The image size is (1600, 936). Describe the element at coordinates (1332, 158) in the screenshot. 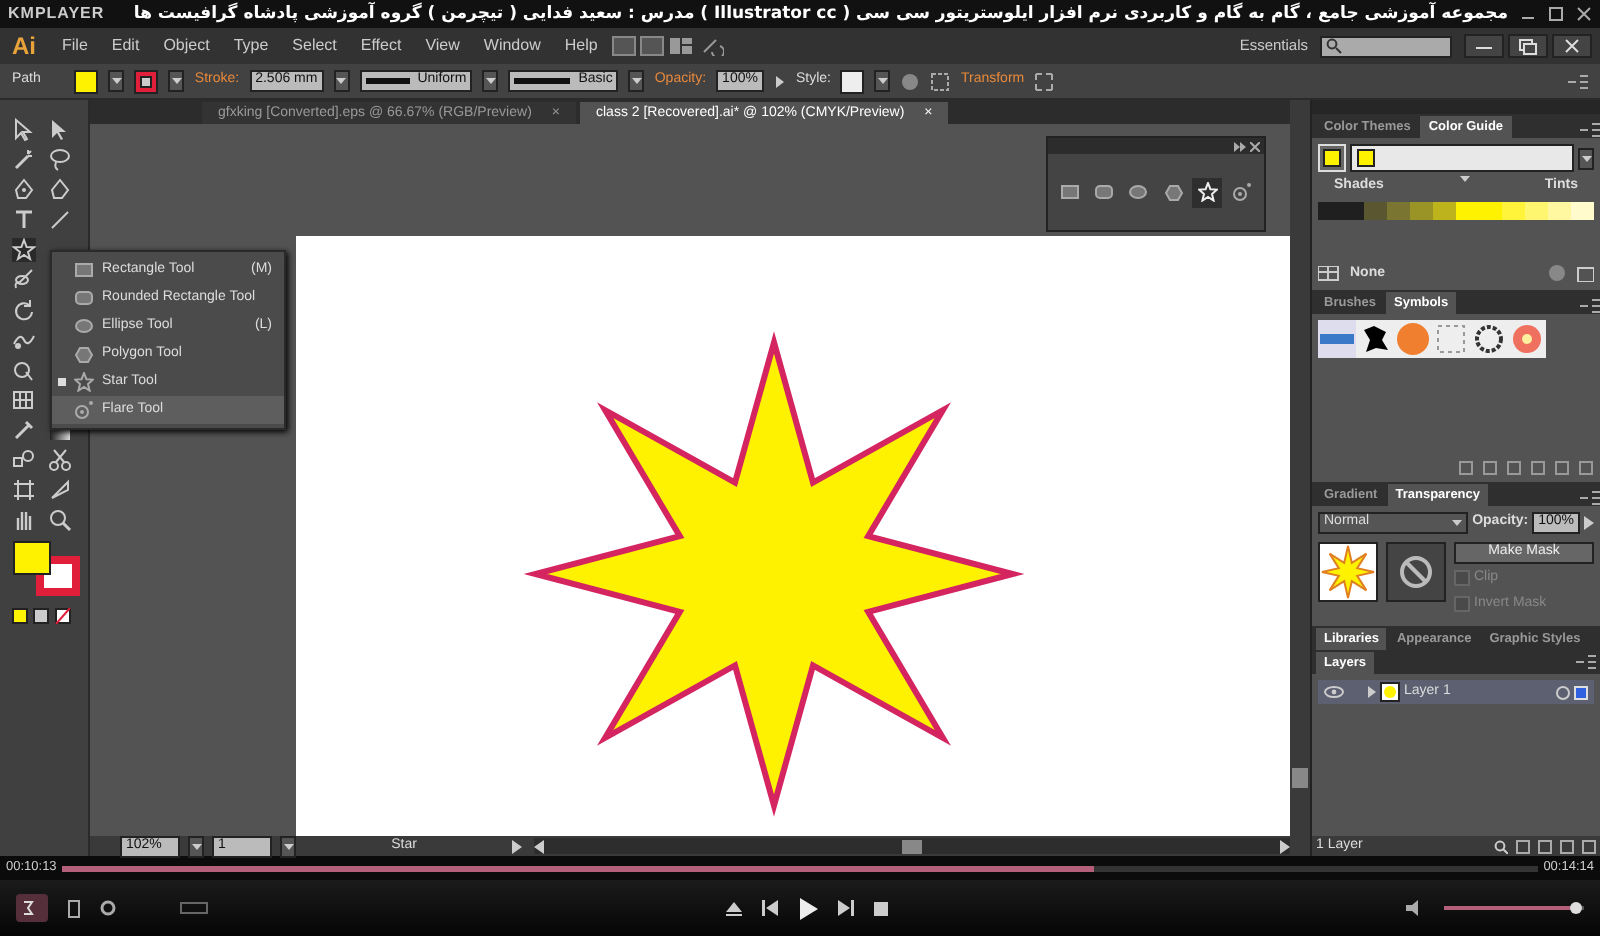

I see `base-color-swatch` at that location.